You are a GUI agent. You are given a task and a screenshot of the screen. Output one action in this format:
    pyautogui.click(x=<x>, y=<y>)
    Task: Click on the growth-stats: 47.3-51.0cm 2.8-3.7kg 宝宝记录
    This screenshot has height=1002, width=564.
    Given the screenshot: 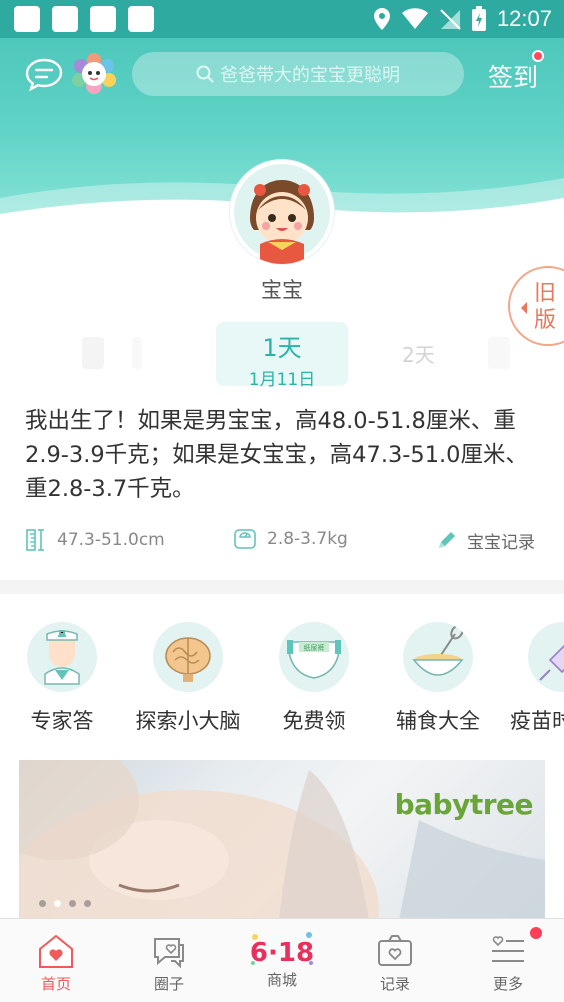 What is the action you would take?
    pyautogui.click(x=285, y=544)
    